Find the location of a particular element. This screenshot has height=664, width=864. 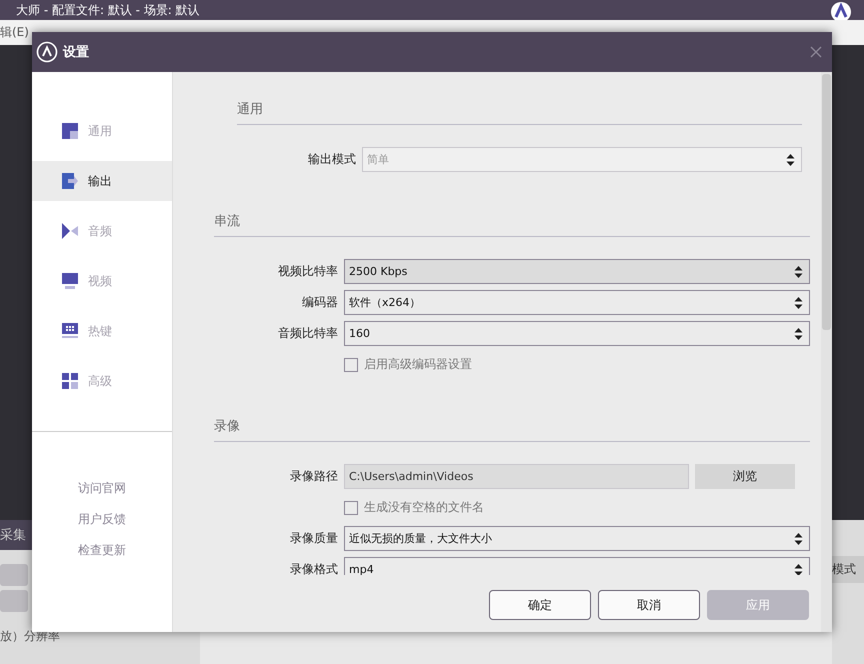

dropdown: 160 is located at coordinates (577, 333).